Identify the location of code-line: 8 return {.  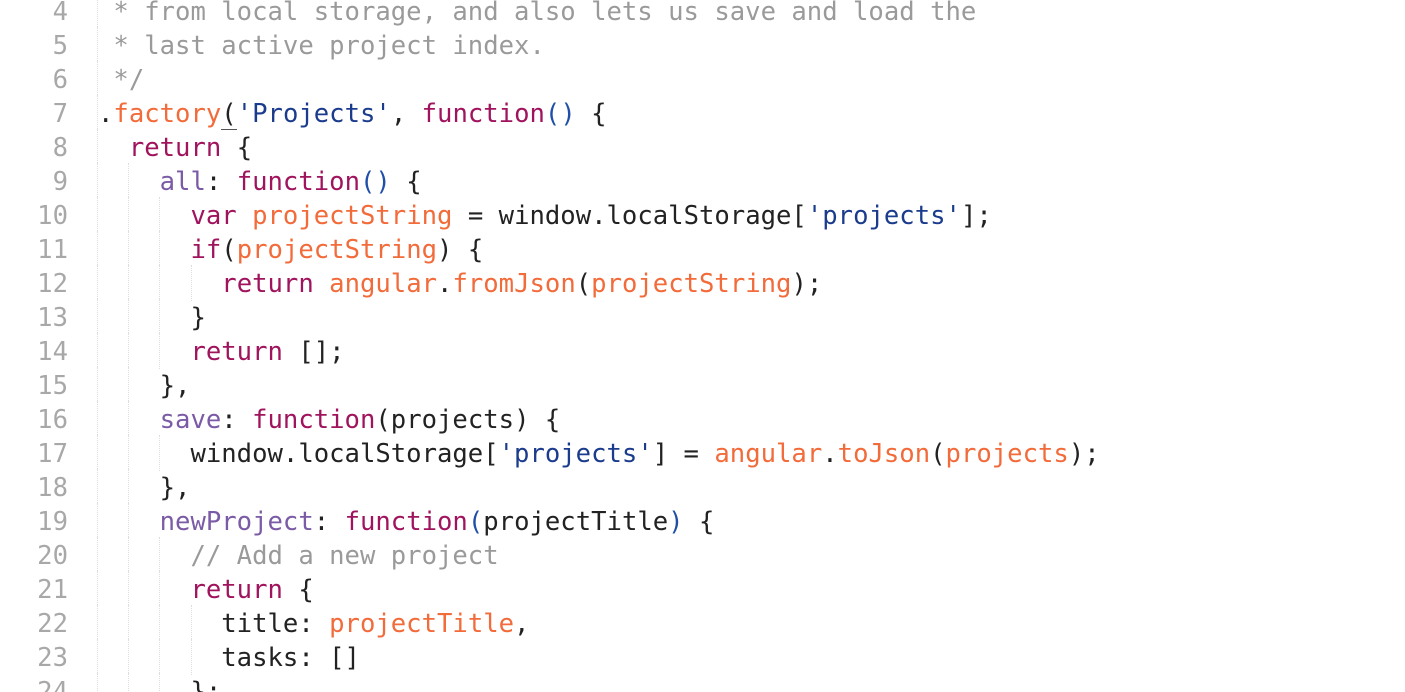
(702, 147).